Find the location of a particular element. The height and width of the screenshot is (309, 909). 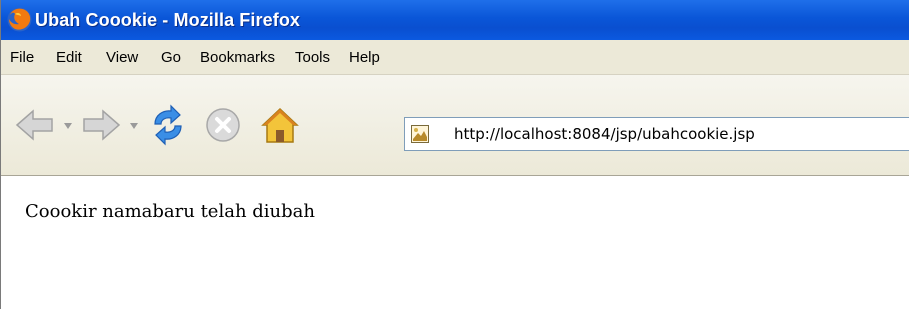

url-text: http://localhost:8084/jsp/ubahcookie.jsp is located at coordinates (604, 134).